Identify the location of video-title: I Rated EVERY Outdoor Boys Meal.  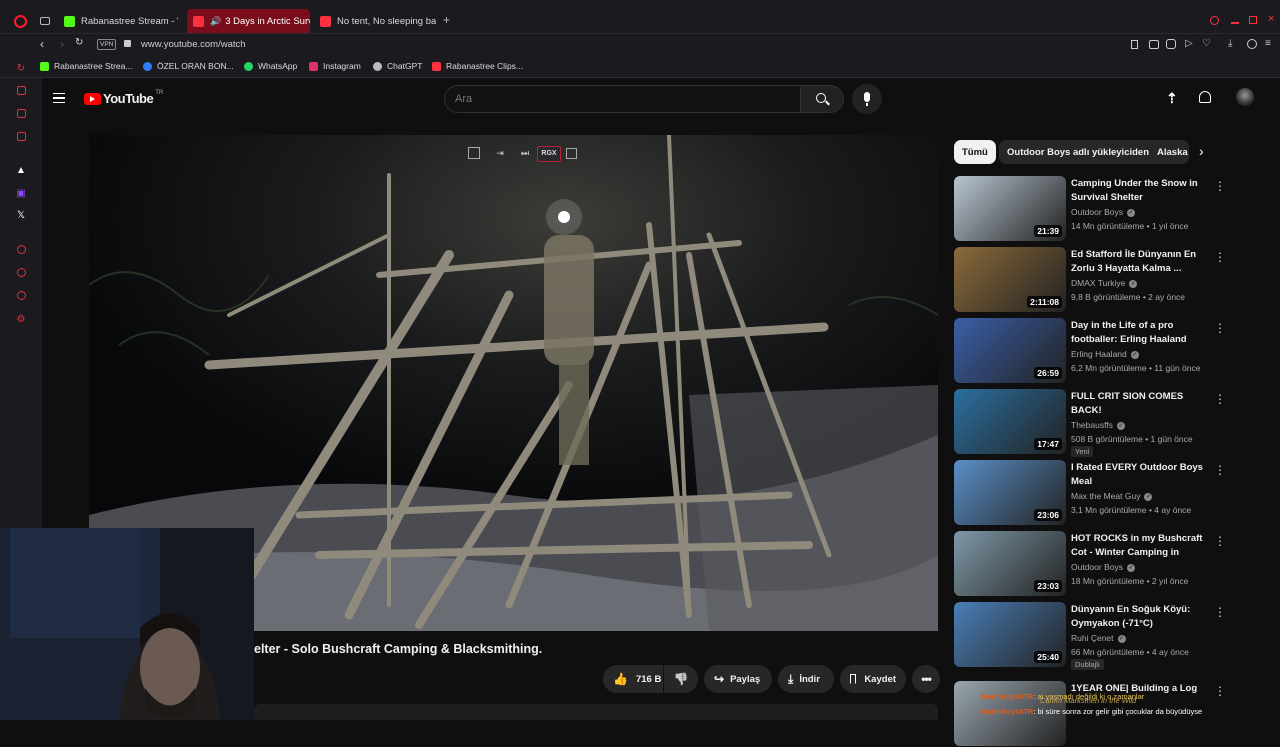
(1138, 475).